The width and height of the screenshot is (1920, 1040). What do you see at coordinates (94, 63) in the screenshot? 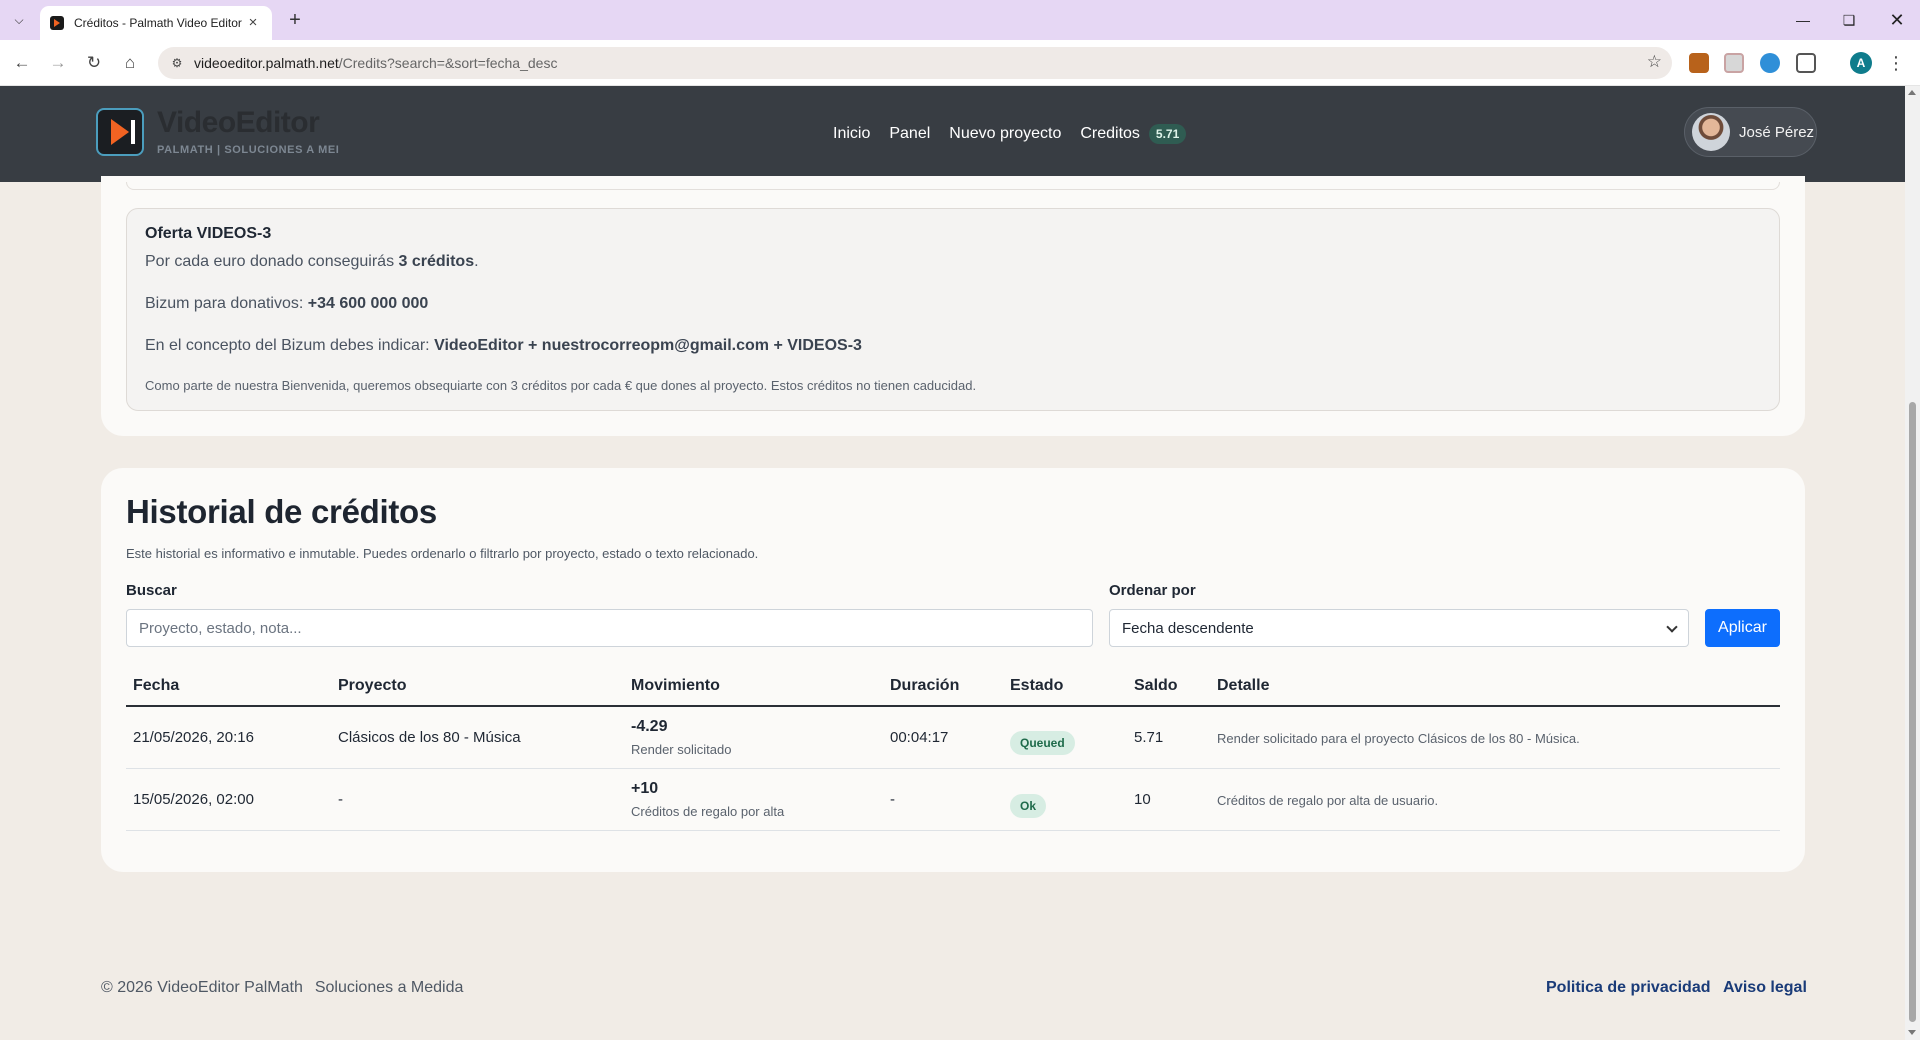
I see `reload-icon: ↻` at bounding box center [94, 63].